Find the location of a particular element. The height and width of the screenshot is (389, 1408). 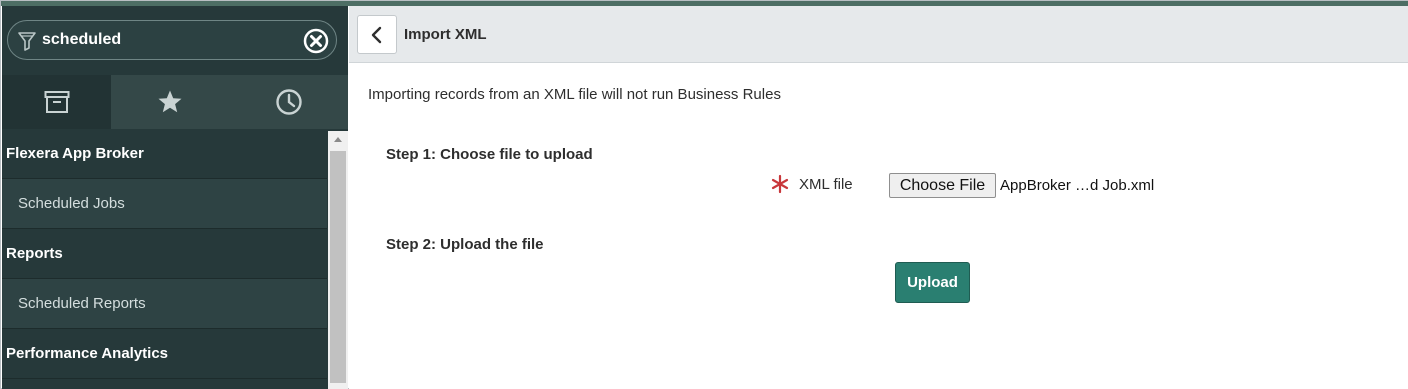

tab-all-applications is located at coordinates (56, 102).